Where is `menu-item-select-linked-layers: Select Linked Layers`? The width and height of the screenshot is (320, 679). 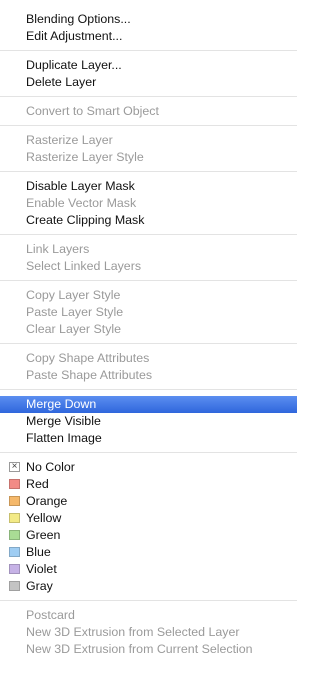
menu-item-select-linked-layers: Select Linked Layers is located at coordinates (148, 266).